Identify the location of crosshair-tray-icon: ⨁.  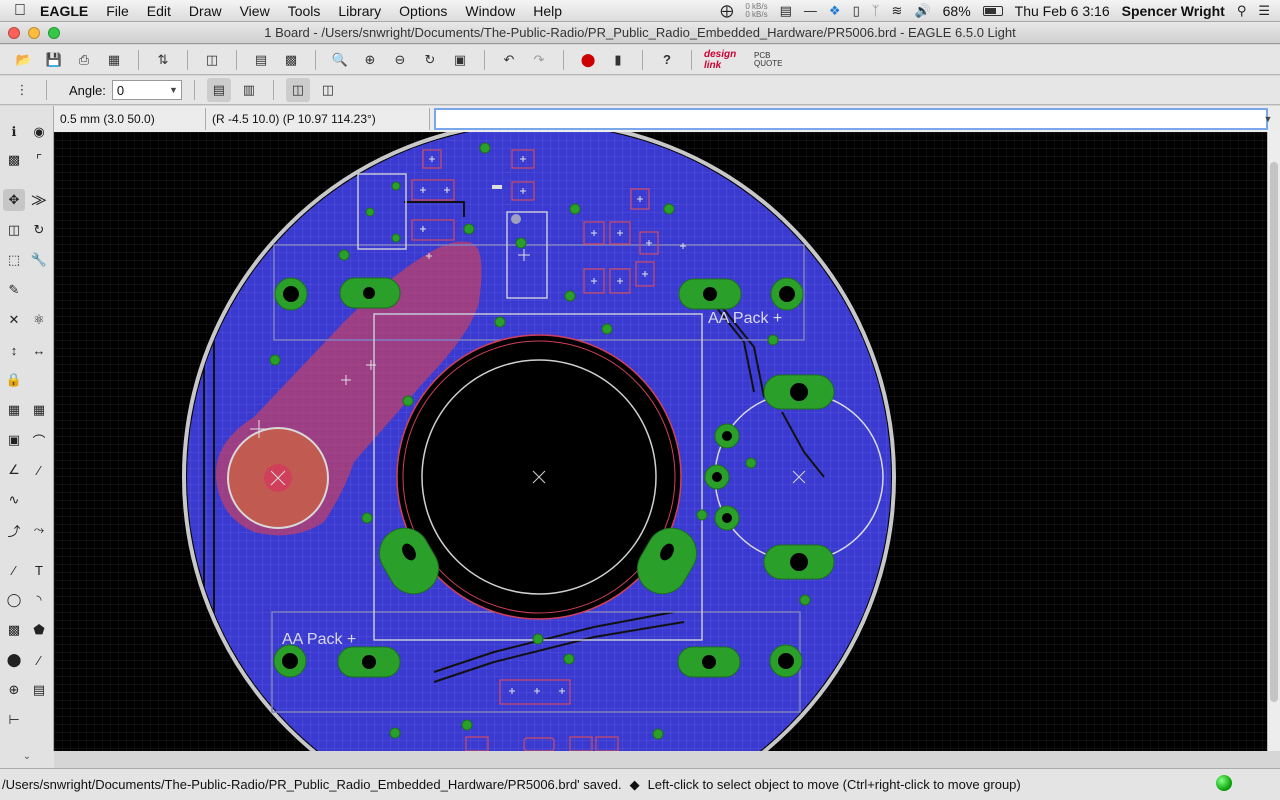
(726, 11).